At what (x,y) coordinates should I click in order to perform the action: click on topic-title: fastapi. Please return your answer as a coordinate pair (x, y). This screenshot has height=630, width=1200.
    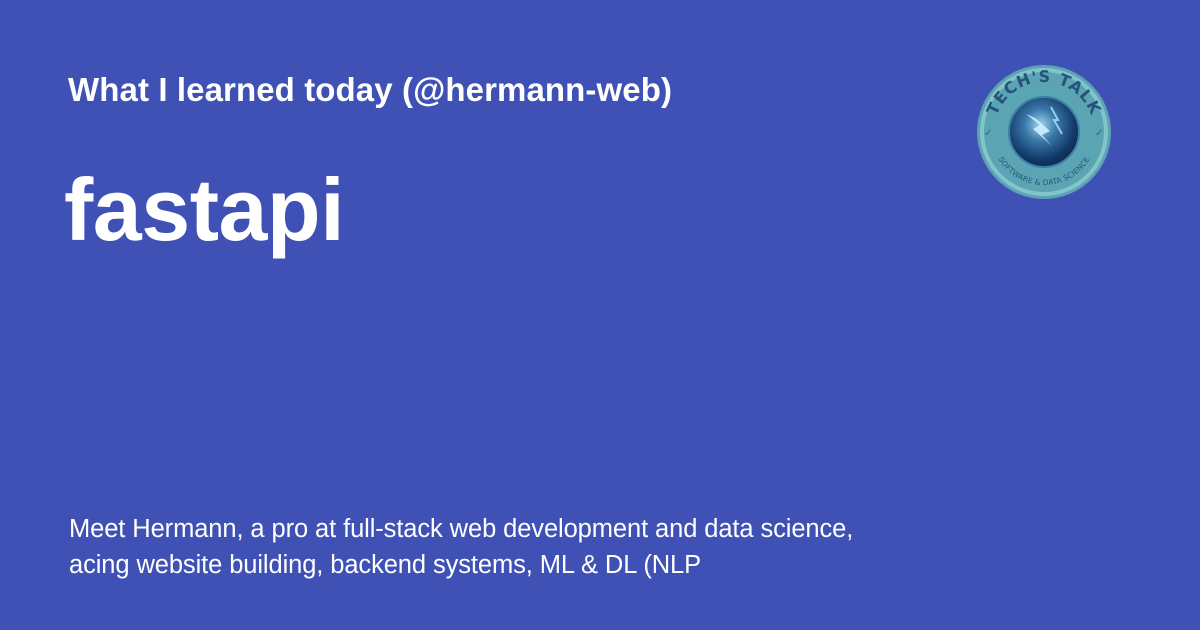
    Looking at the image, I should click on (204, 209).